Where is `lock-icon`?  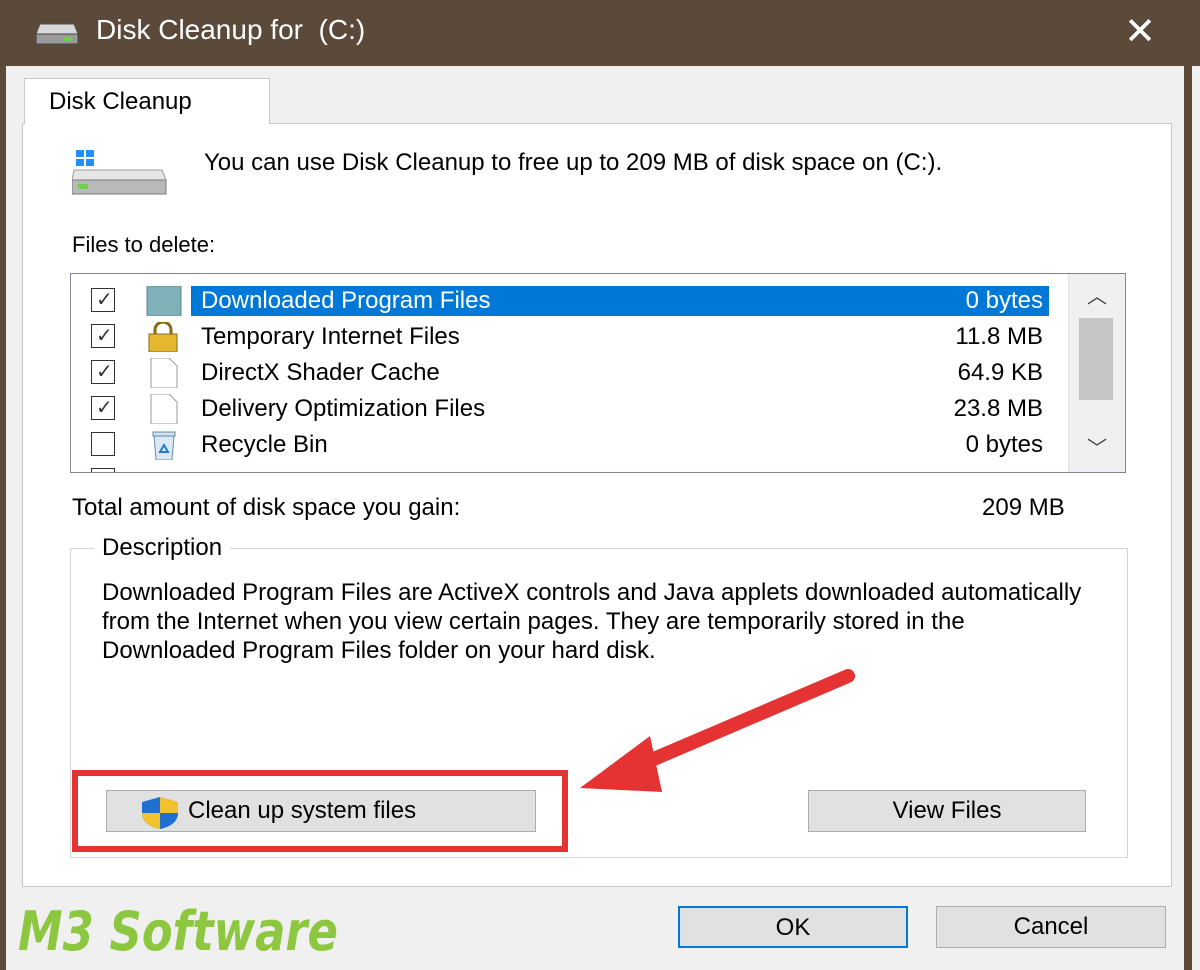
lock-icon is located at coordinates (163, 337).